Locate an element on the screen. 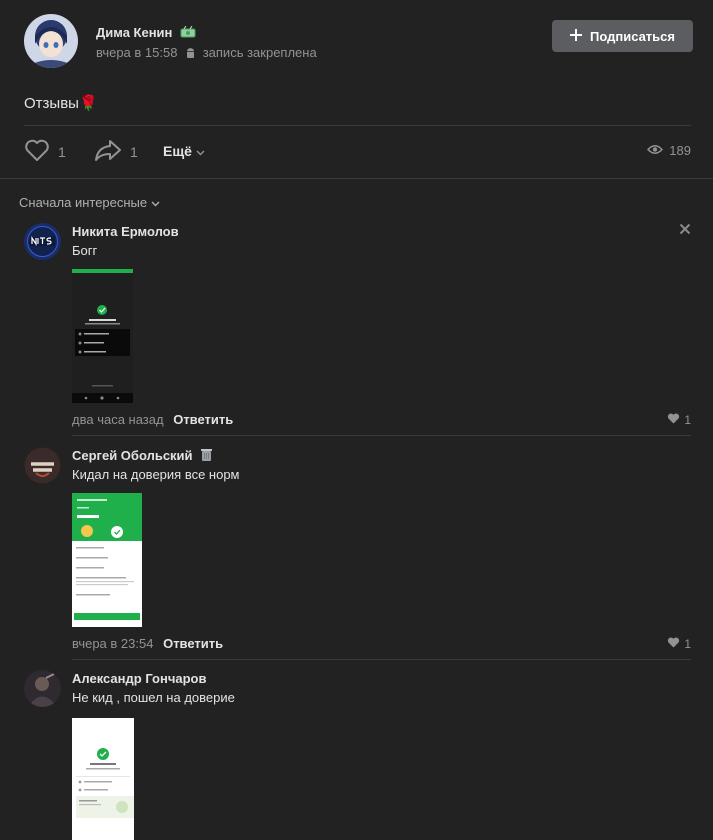 This screenshot has height=840, width=713. like-button: 1 is located at coordinates (45, 151).